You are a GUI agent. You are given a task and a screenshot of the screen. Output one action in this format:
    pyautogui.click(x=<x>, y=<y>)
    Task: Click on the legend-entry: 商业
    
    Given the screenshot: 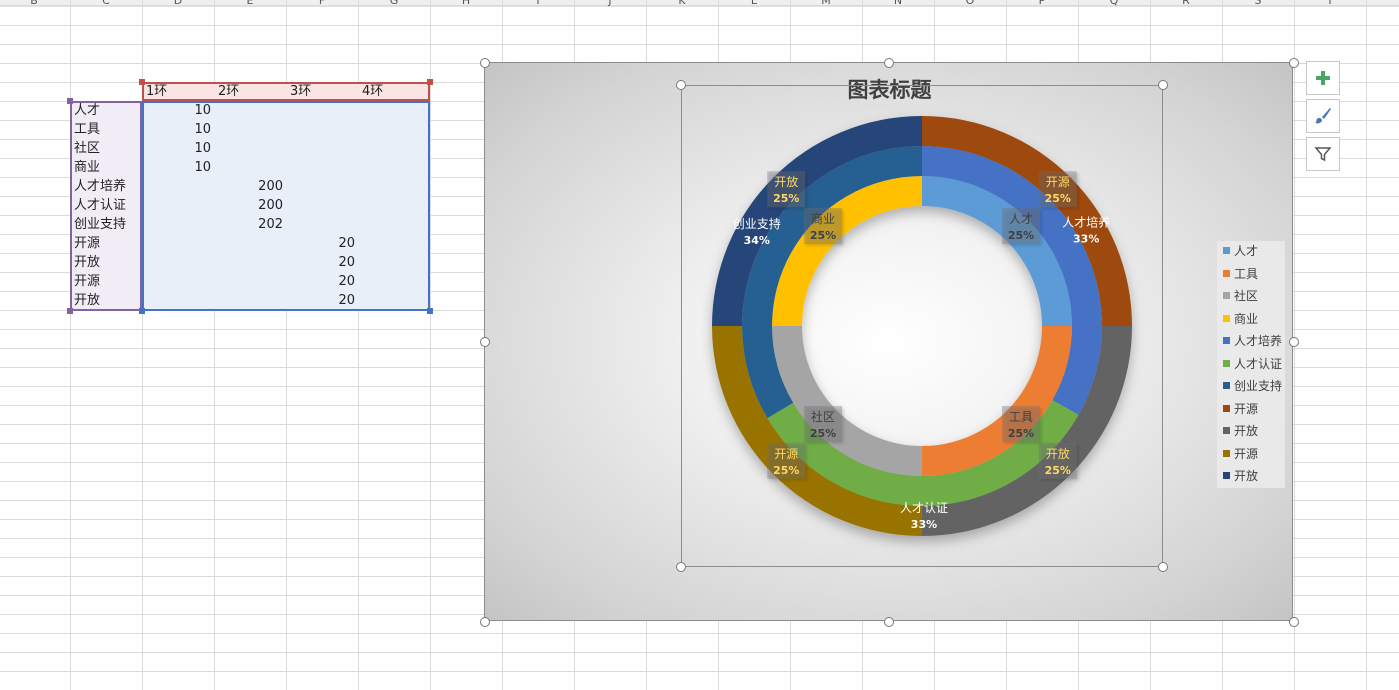 What is the action you would take?
    pyautogui.click(x=1240, y=319)
    